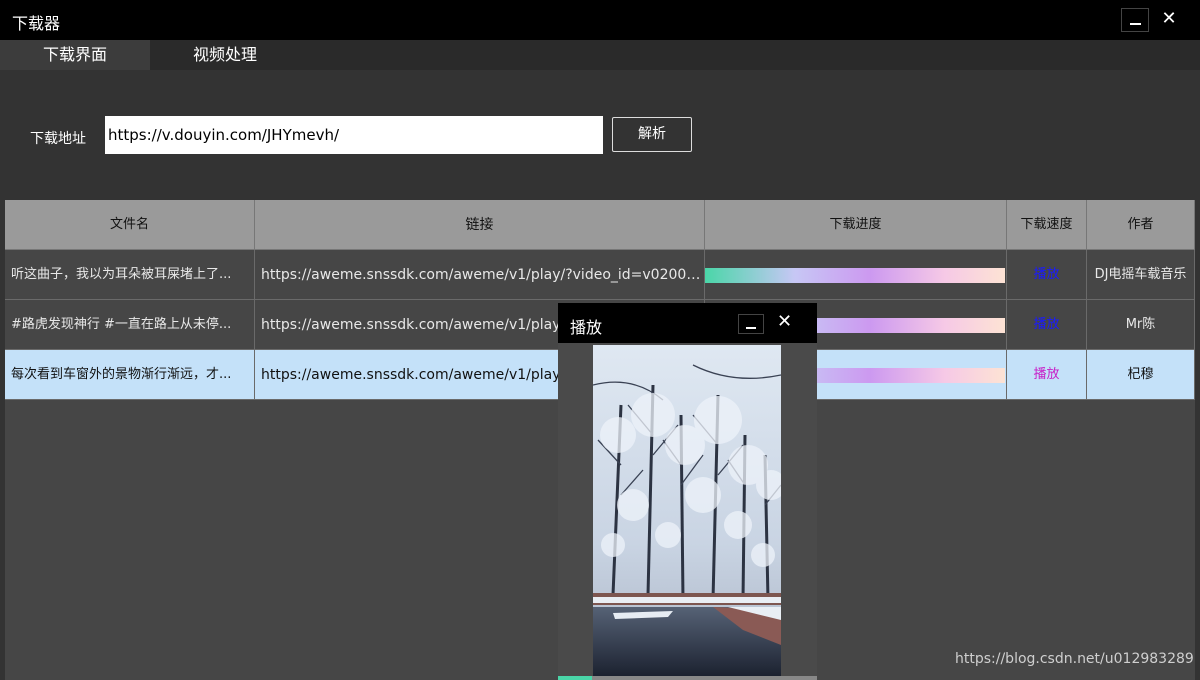 The height and width of the screenshot is (680, 1200). Describe the element at coordinates (1141, 325) in the screenshot. I see `cell-author: Mr陈` at that location.